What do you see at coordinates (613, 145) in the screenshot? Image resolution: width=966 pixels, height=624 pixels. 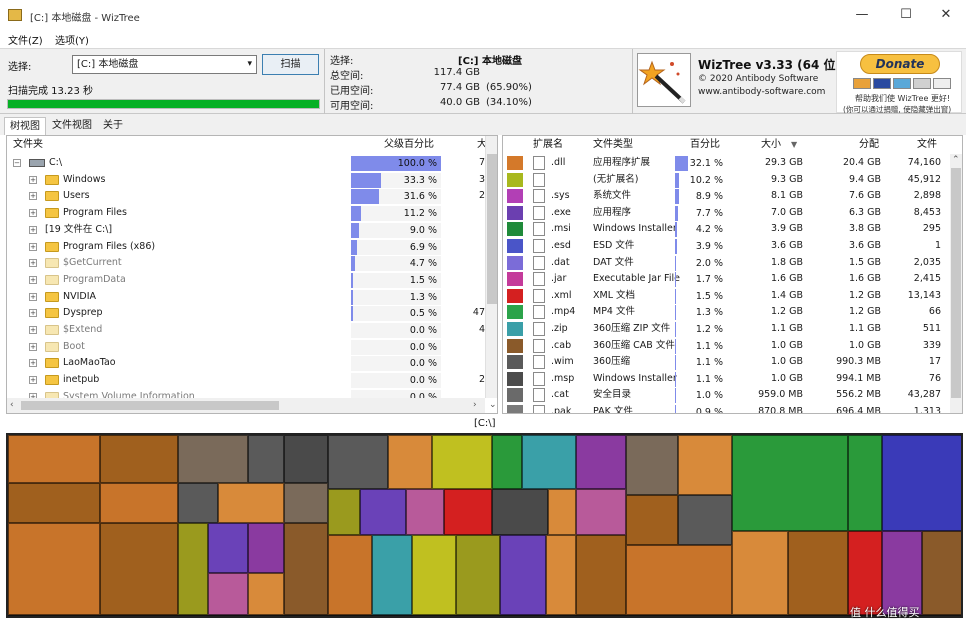 I see `col-header-file-type: 文件类型` at bounding box center [613, 145].